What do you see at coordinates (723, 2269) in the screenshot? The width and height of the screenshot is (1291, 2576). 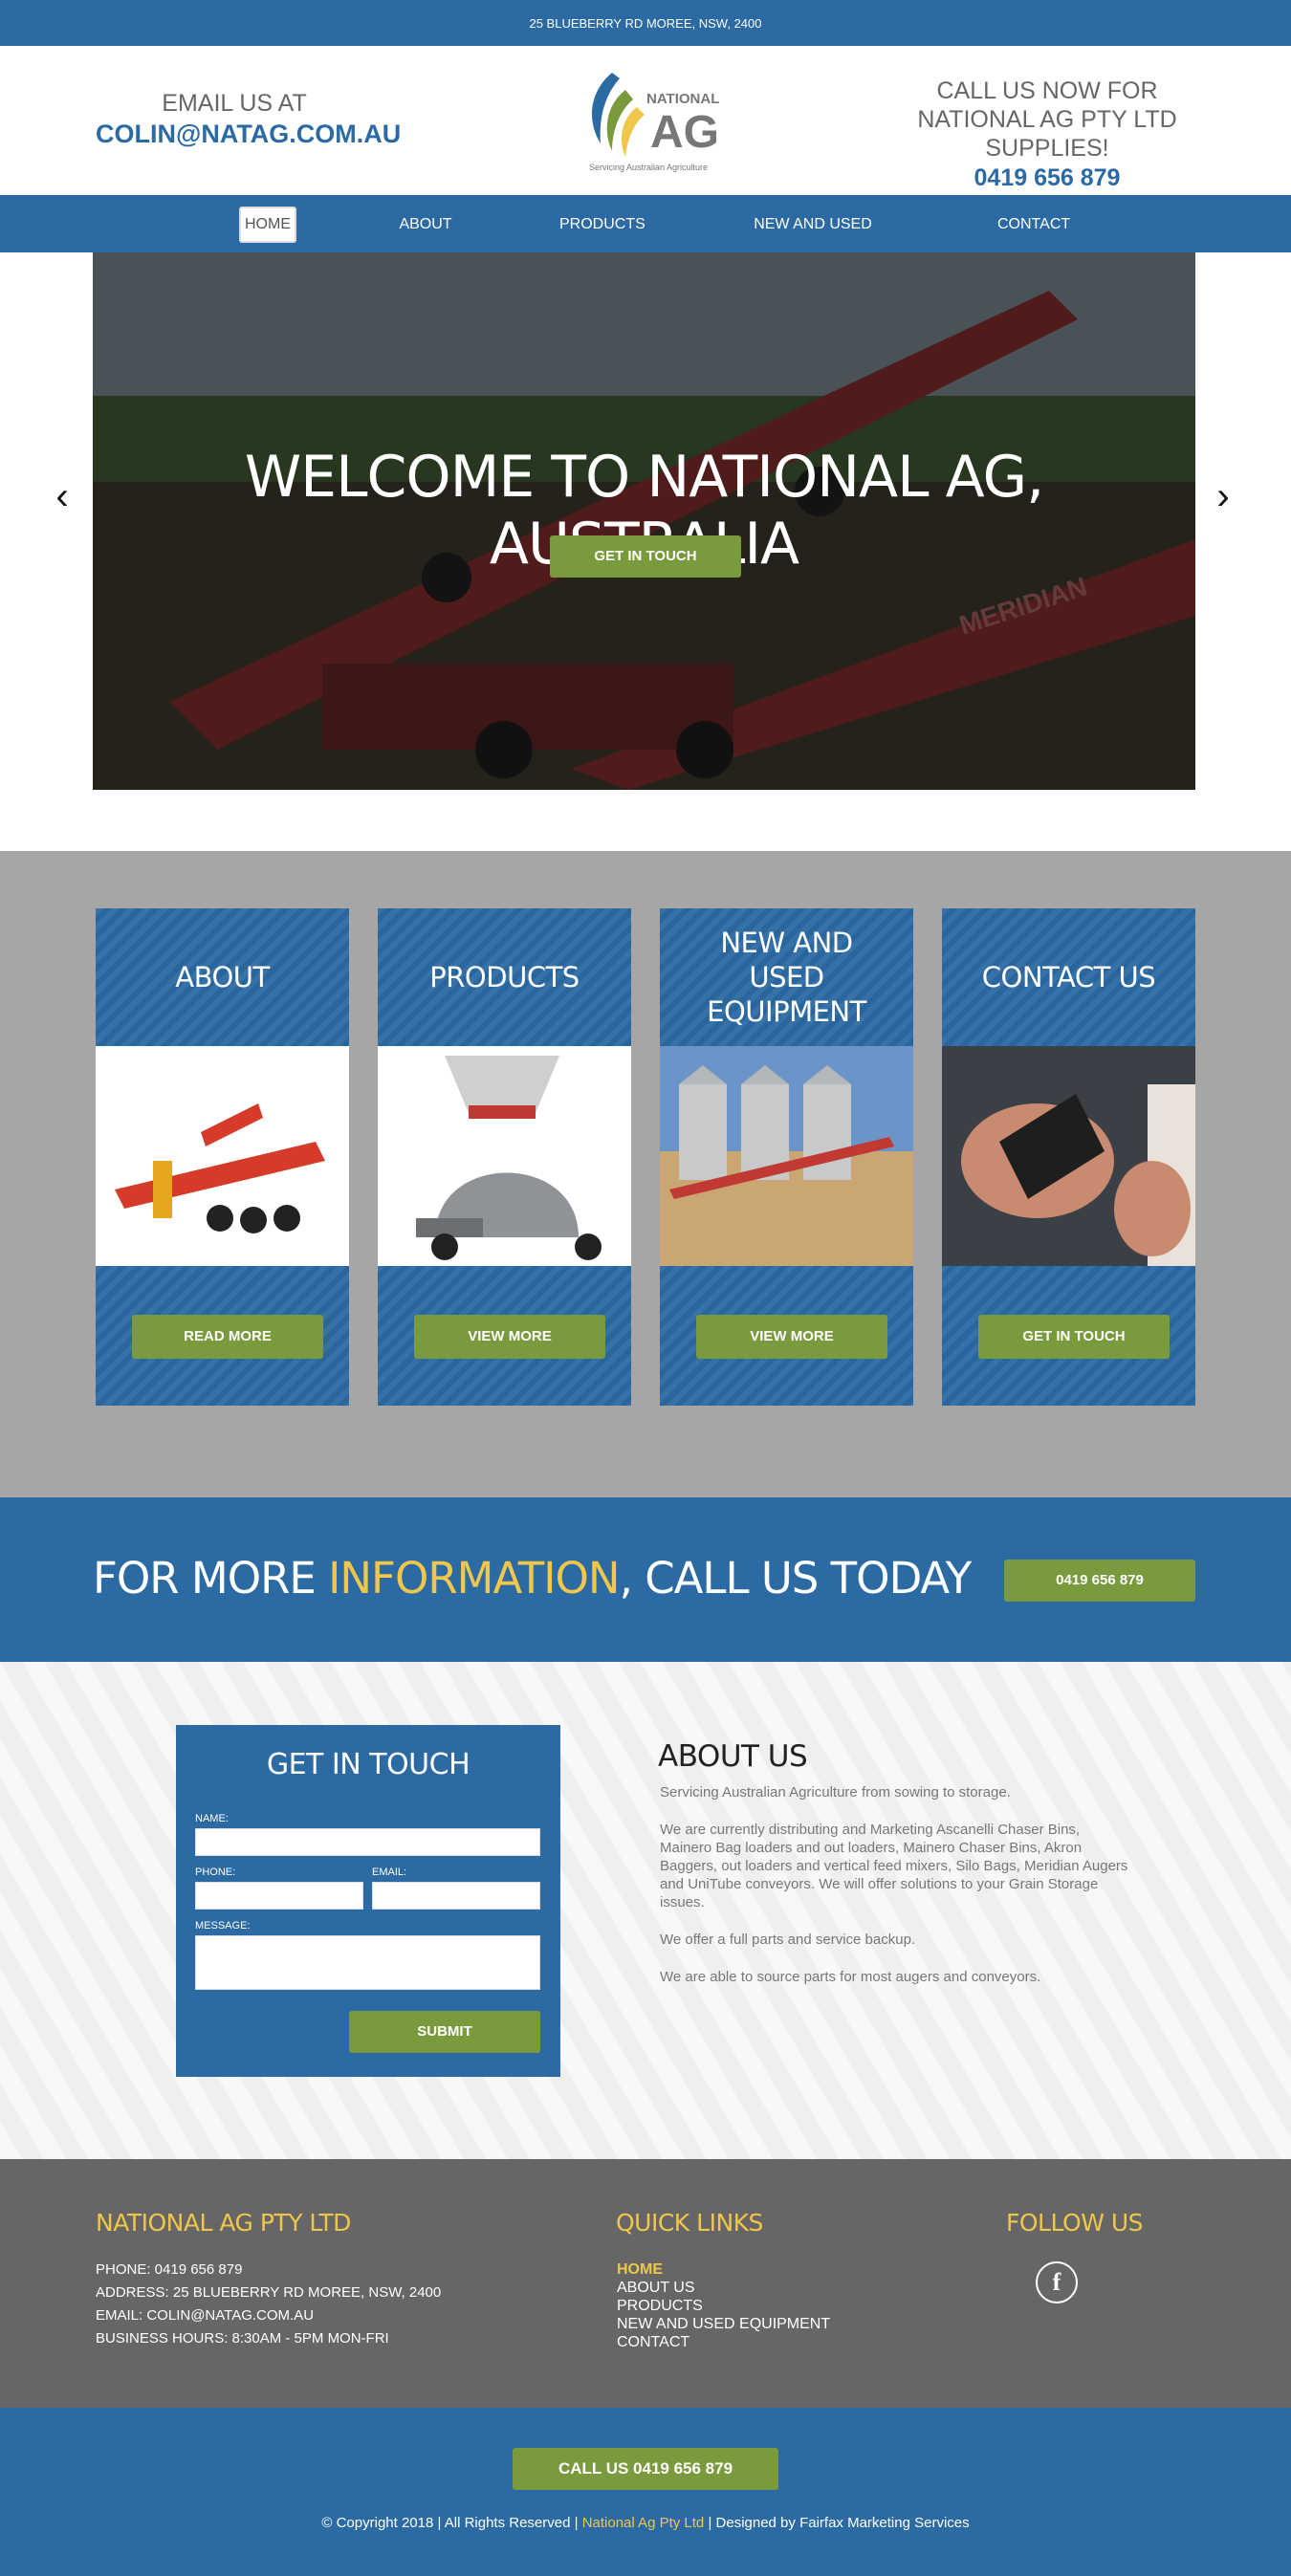 I see `quick-link-home: HOME` at bounding box center [723, 2269].